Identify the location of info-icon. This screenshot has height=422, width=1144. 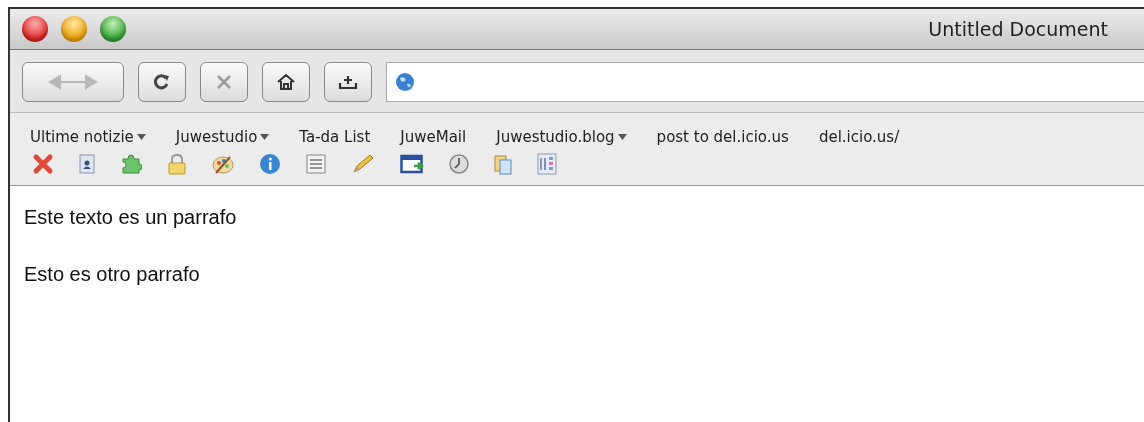
(270, 164).